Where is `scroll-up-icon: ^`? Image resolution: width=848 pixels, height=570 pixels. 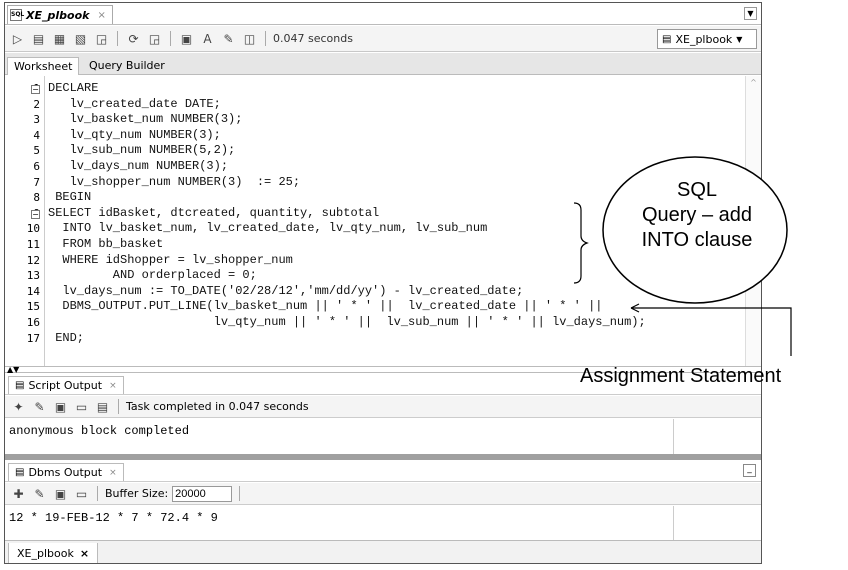
scroll-up-icon: ^ is located at coordinates (753, 82).